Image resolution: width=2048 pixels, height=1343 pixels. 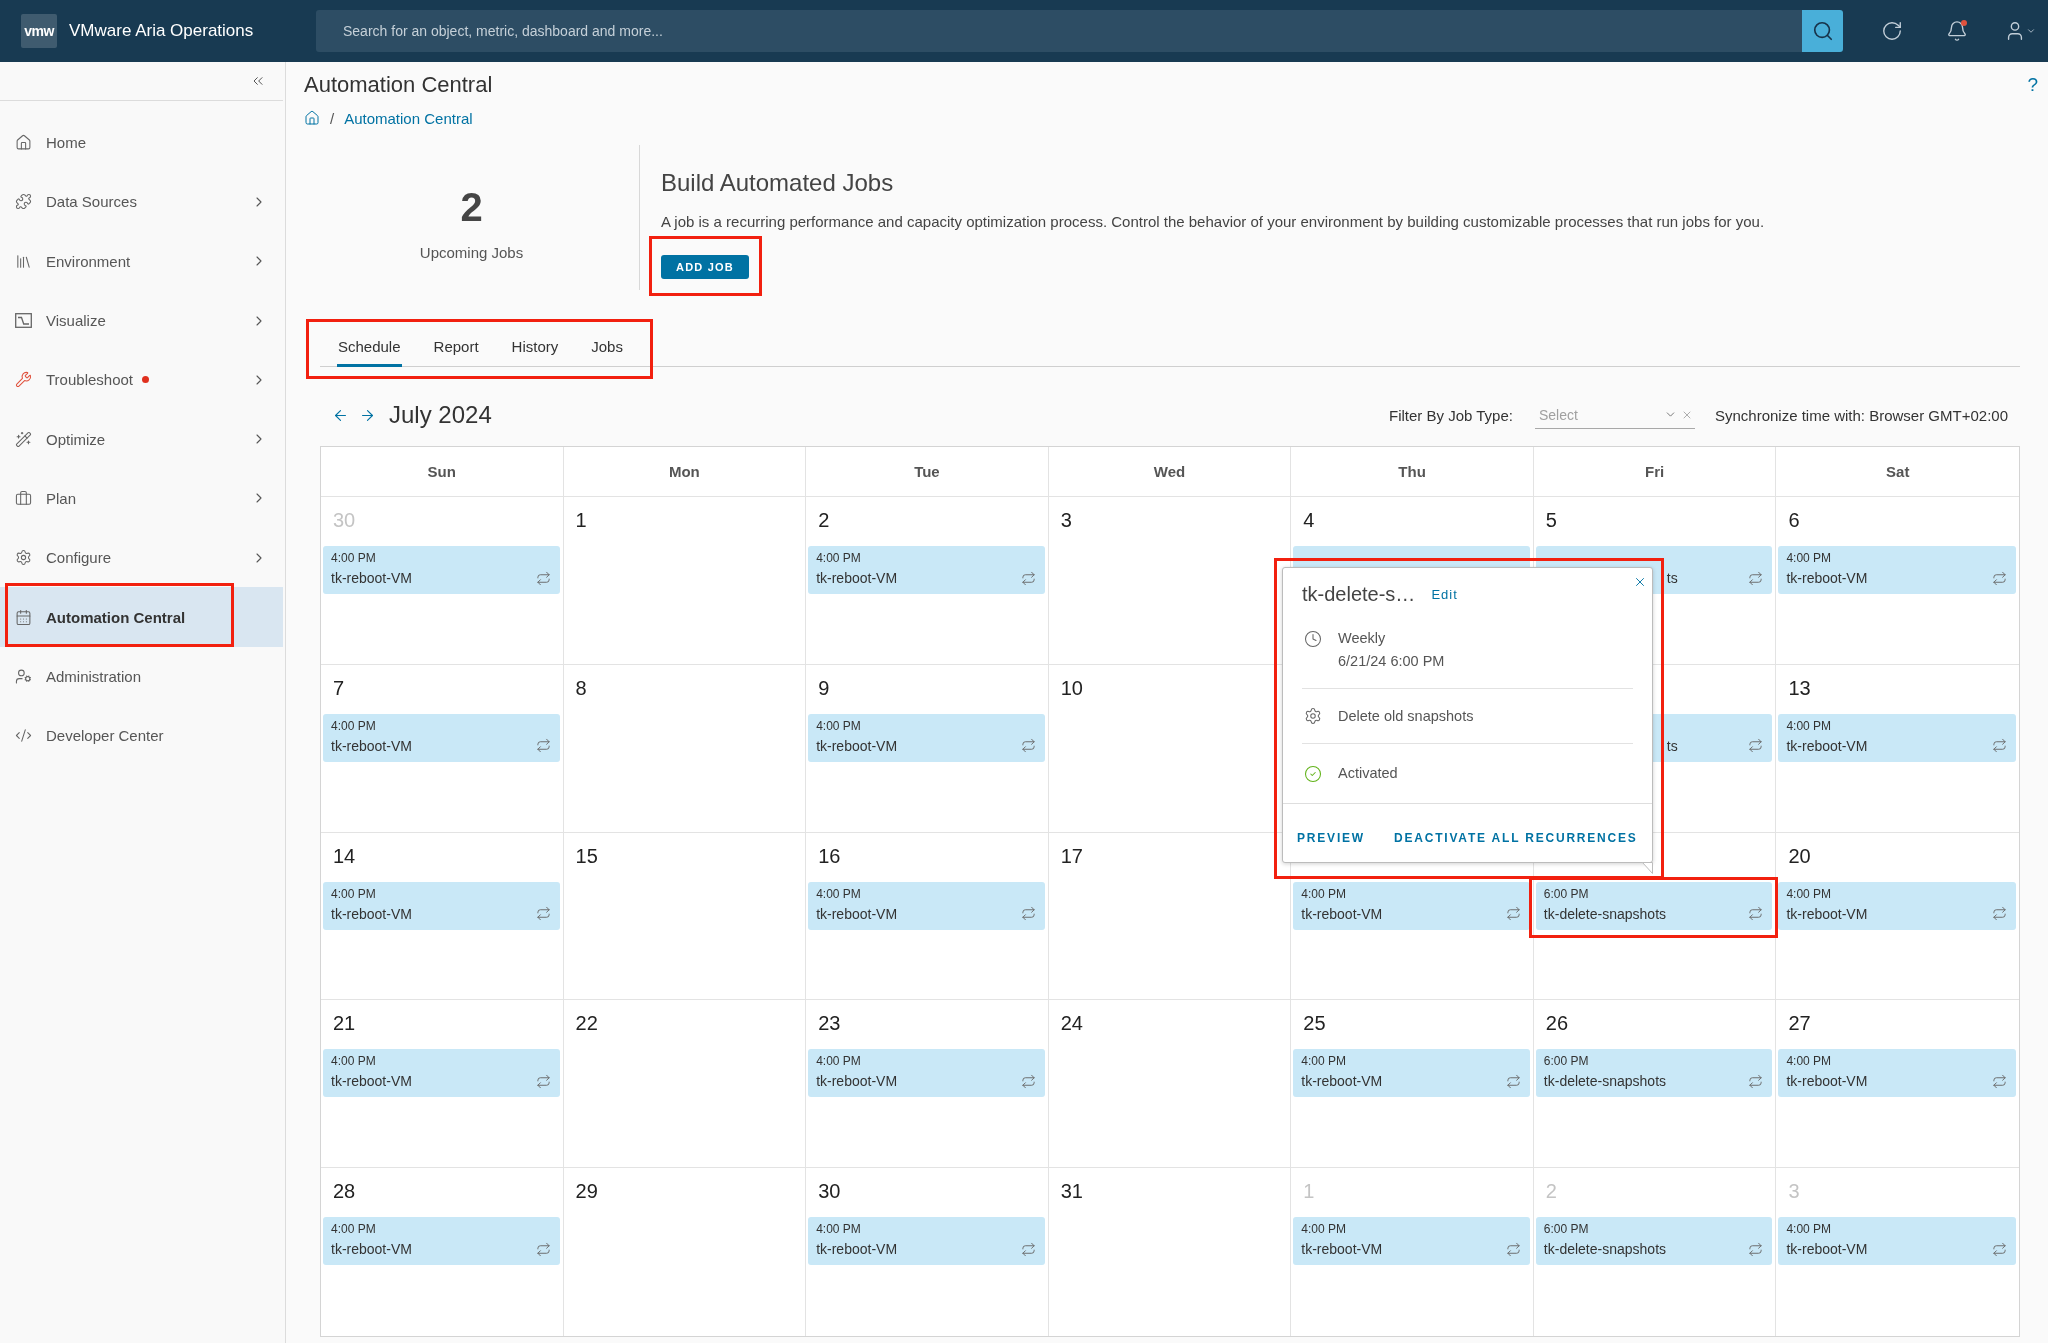 I want to click on nav-item: Plan, so click(x=141, y=498).